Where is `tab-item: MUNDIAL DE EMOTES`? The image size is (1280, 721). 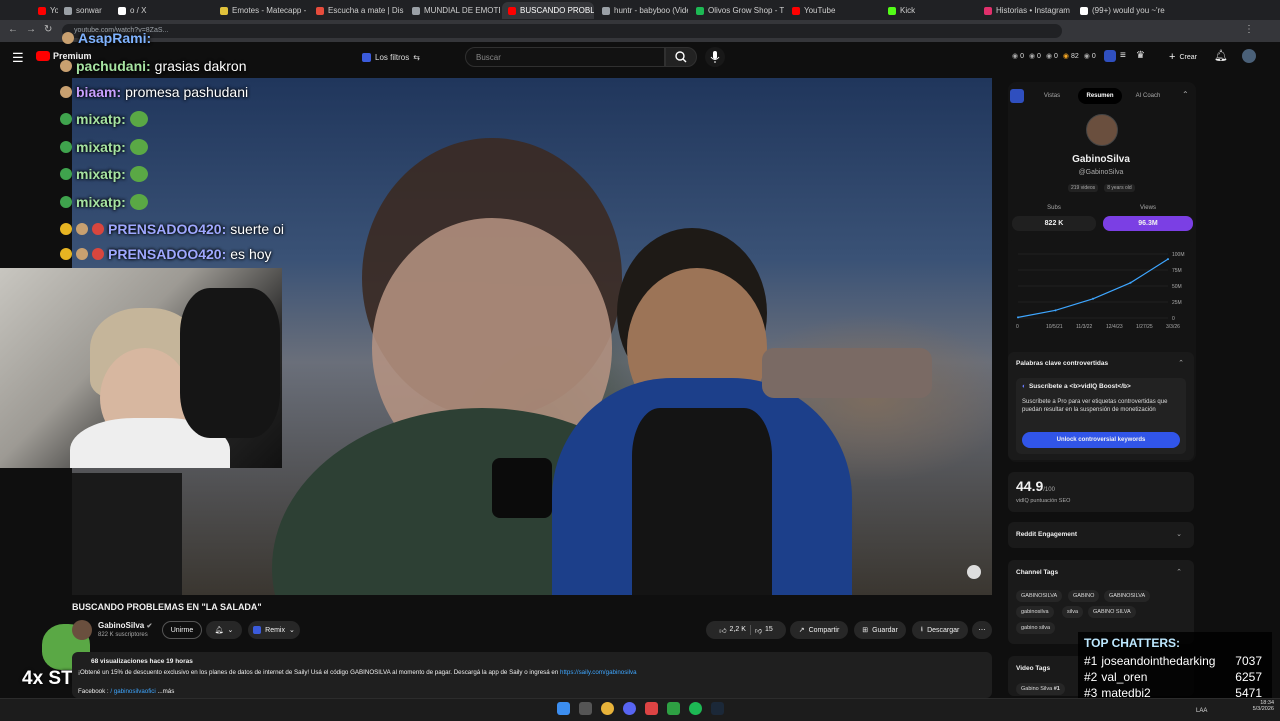
tab-item: MUNDIAL DE EMOTES is located at coordinates (453, 10).